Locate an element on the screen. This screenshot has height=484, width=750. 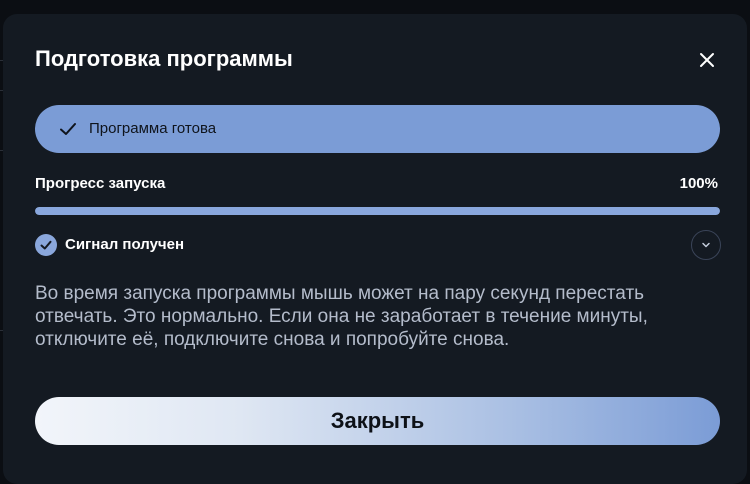
progress-fill is located at coordinates (377, 211).